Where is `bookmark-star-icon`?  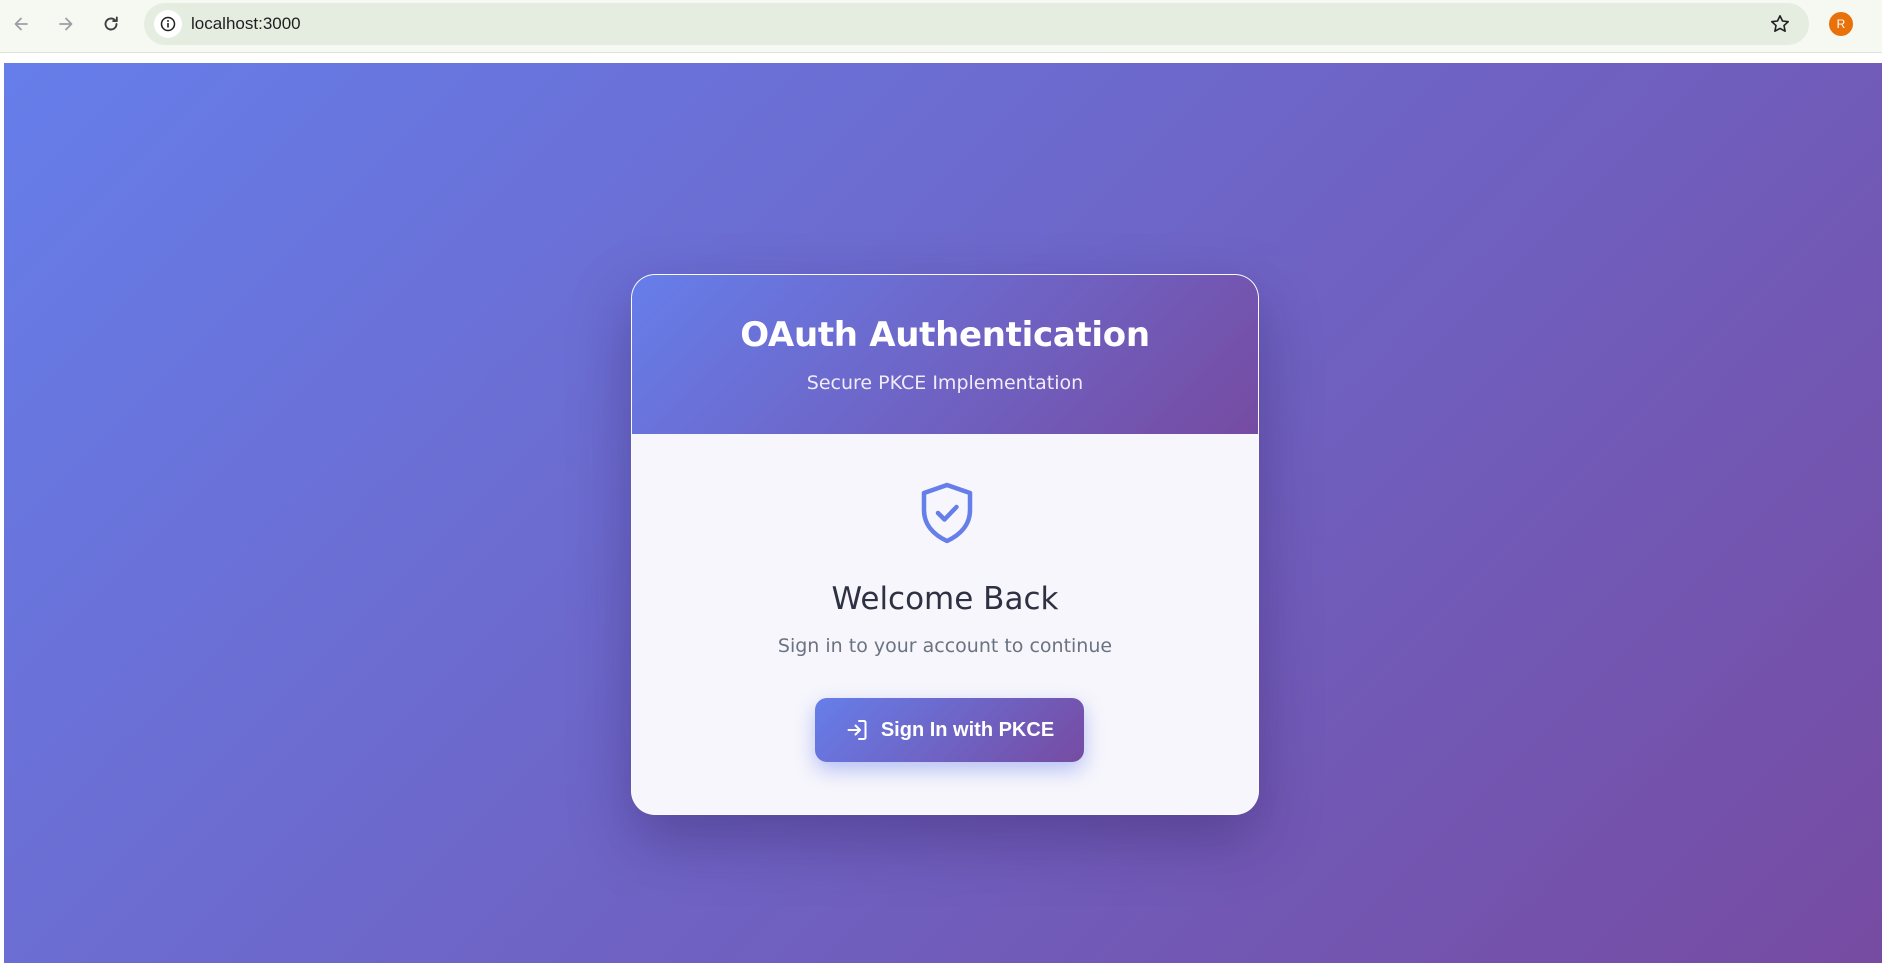
bookmark-star-icon is located at coordinates (1780, 23).